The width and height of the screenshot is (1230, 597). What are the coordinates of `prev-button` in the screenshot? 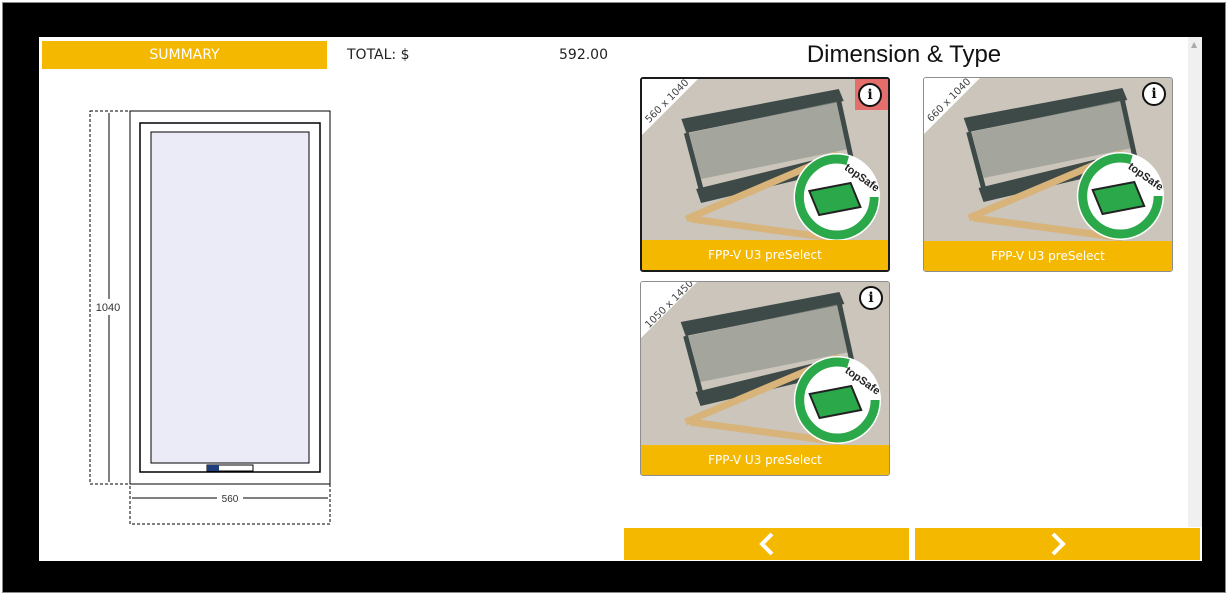 It's located at (766, 544).